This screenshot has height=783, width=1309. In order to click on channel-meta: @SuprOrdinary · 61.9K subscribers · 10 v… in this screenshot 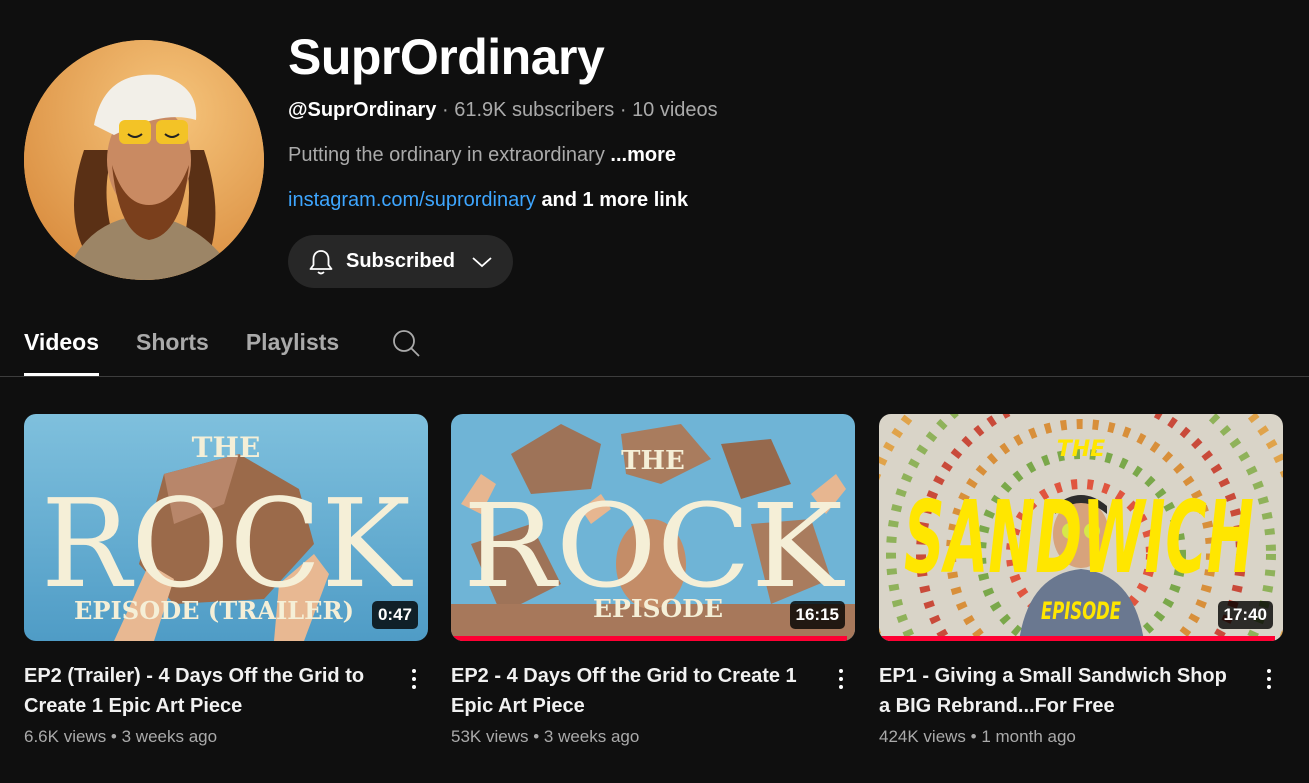, I will do `click(503, 110)`.